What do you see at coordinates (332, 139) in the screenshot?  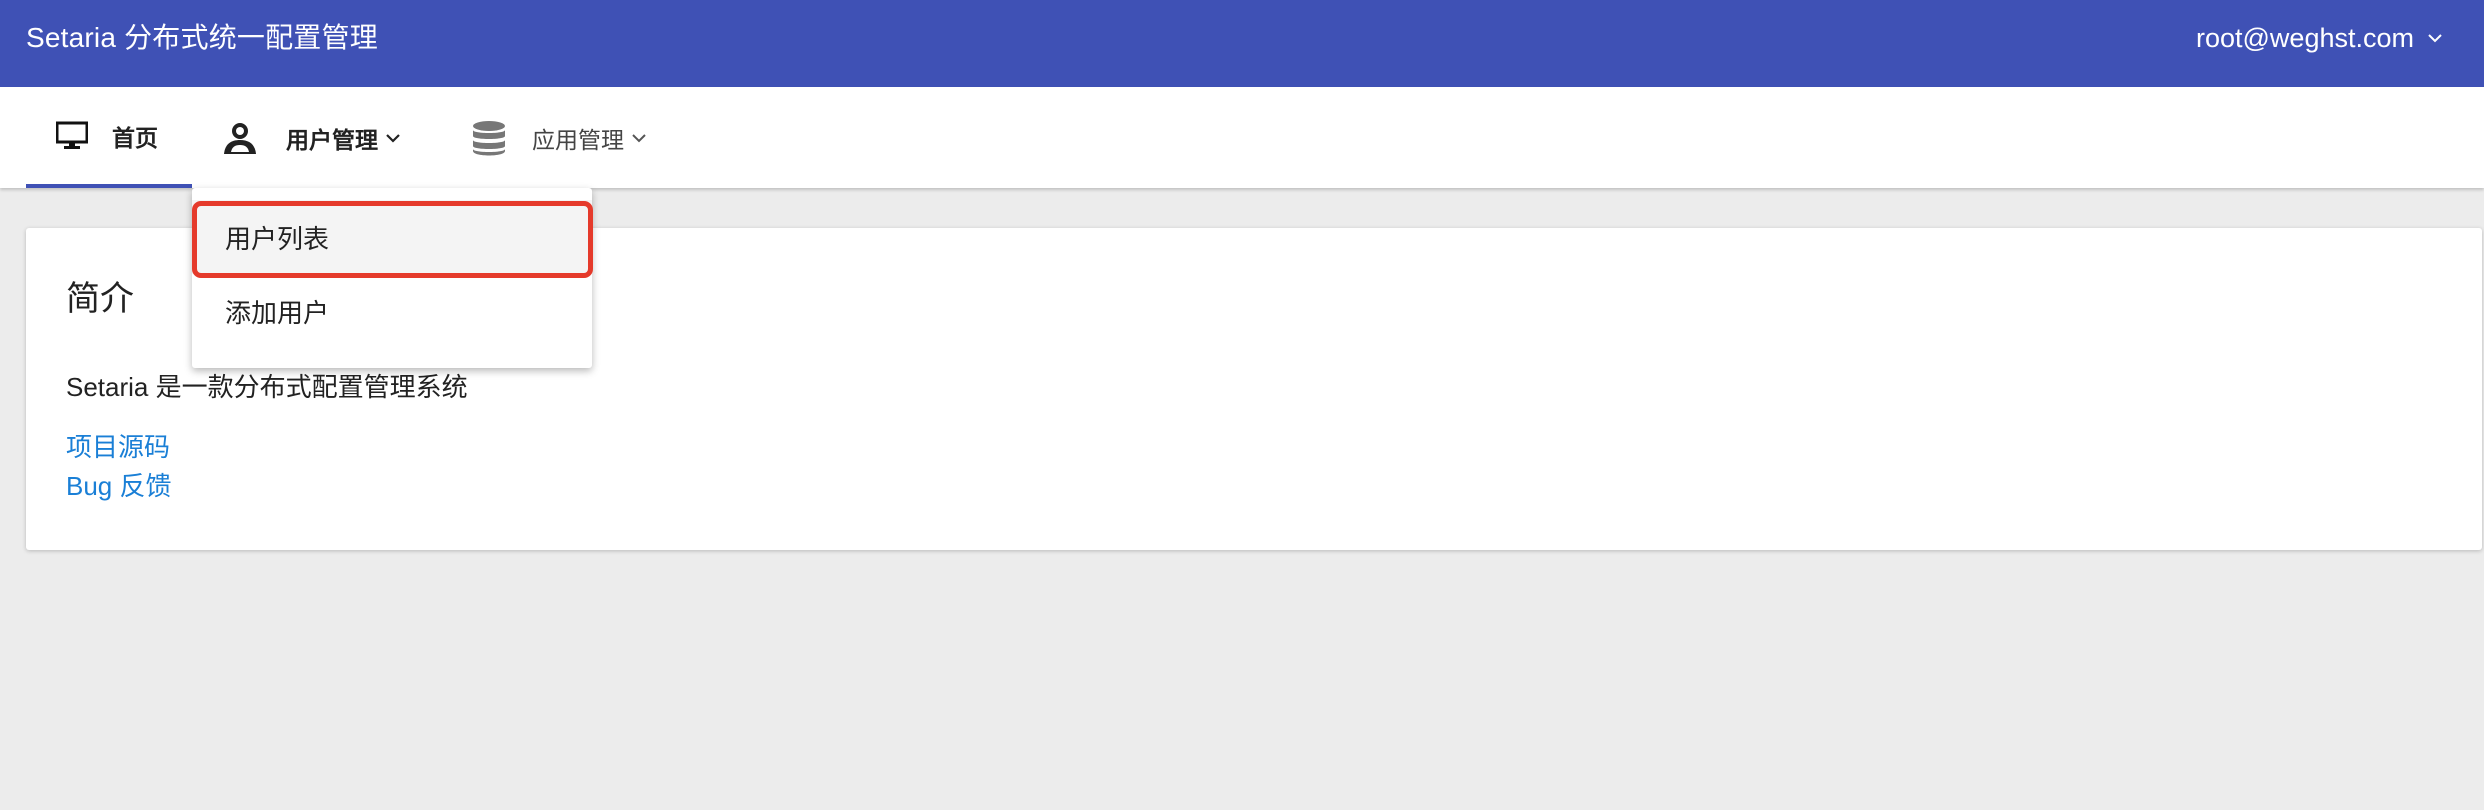 I see `nav-users-label: 用户管理` at bounding box center [332, 139].